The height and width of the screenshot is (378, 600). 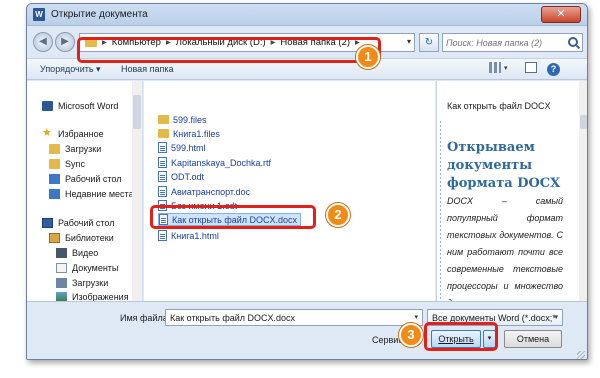 What do you see at coordinates (70, 69) in the screenshot?
I see `organize-menu: Упорядочить ▾` at bounding box center [70, 69].